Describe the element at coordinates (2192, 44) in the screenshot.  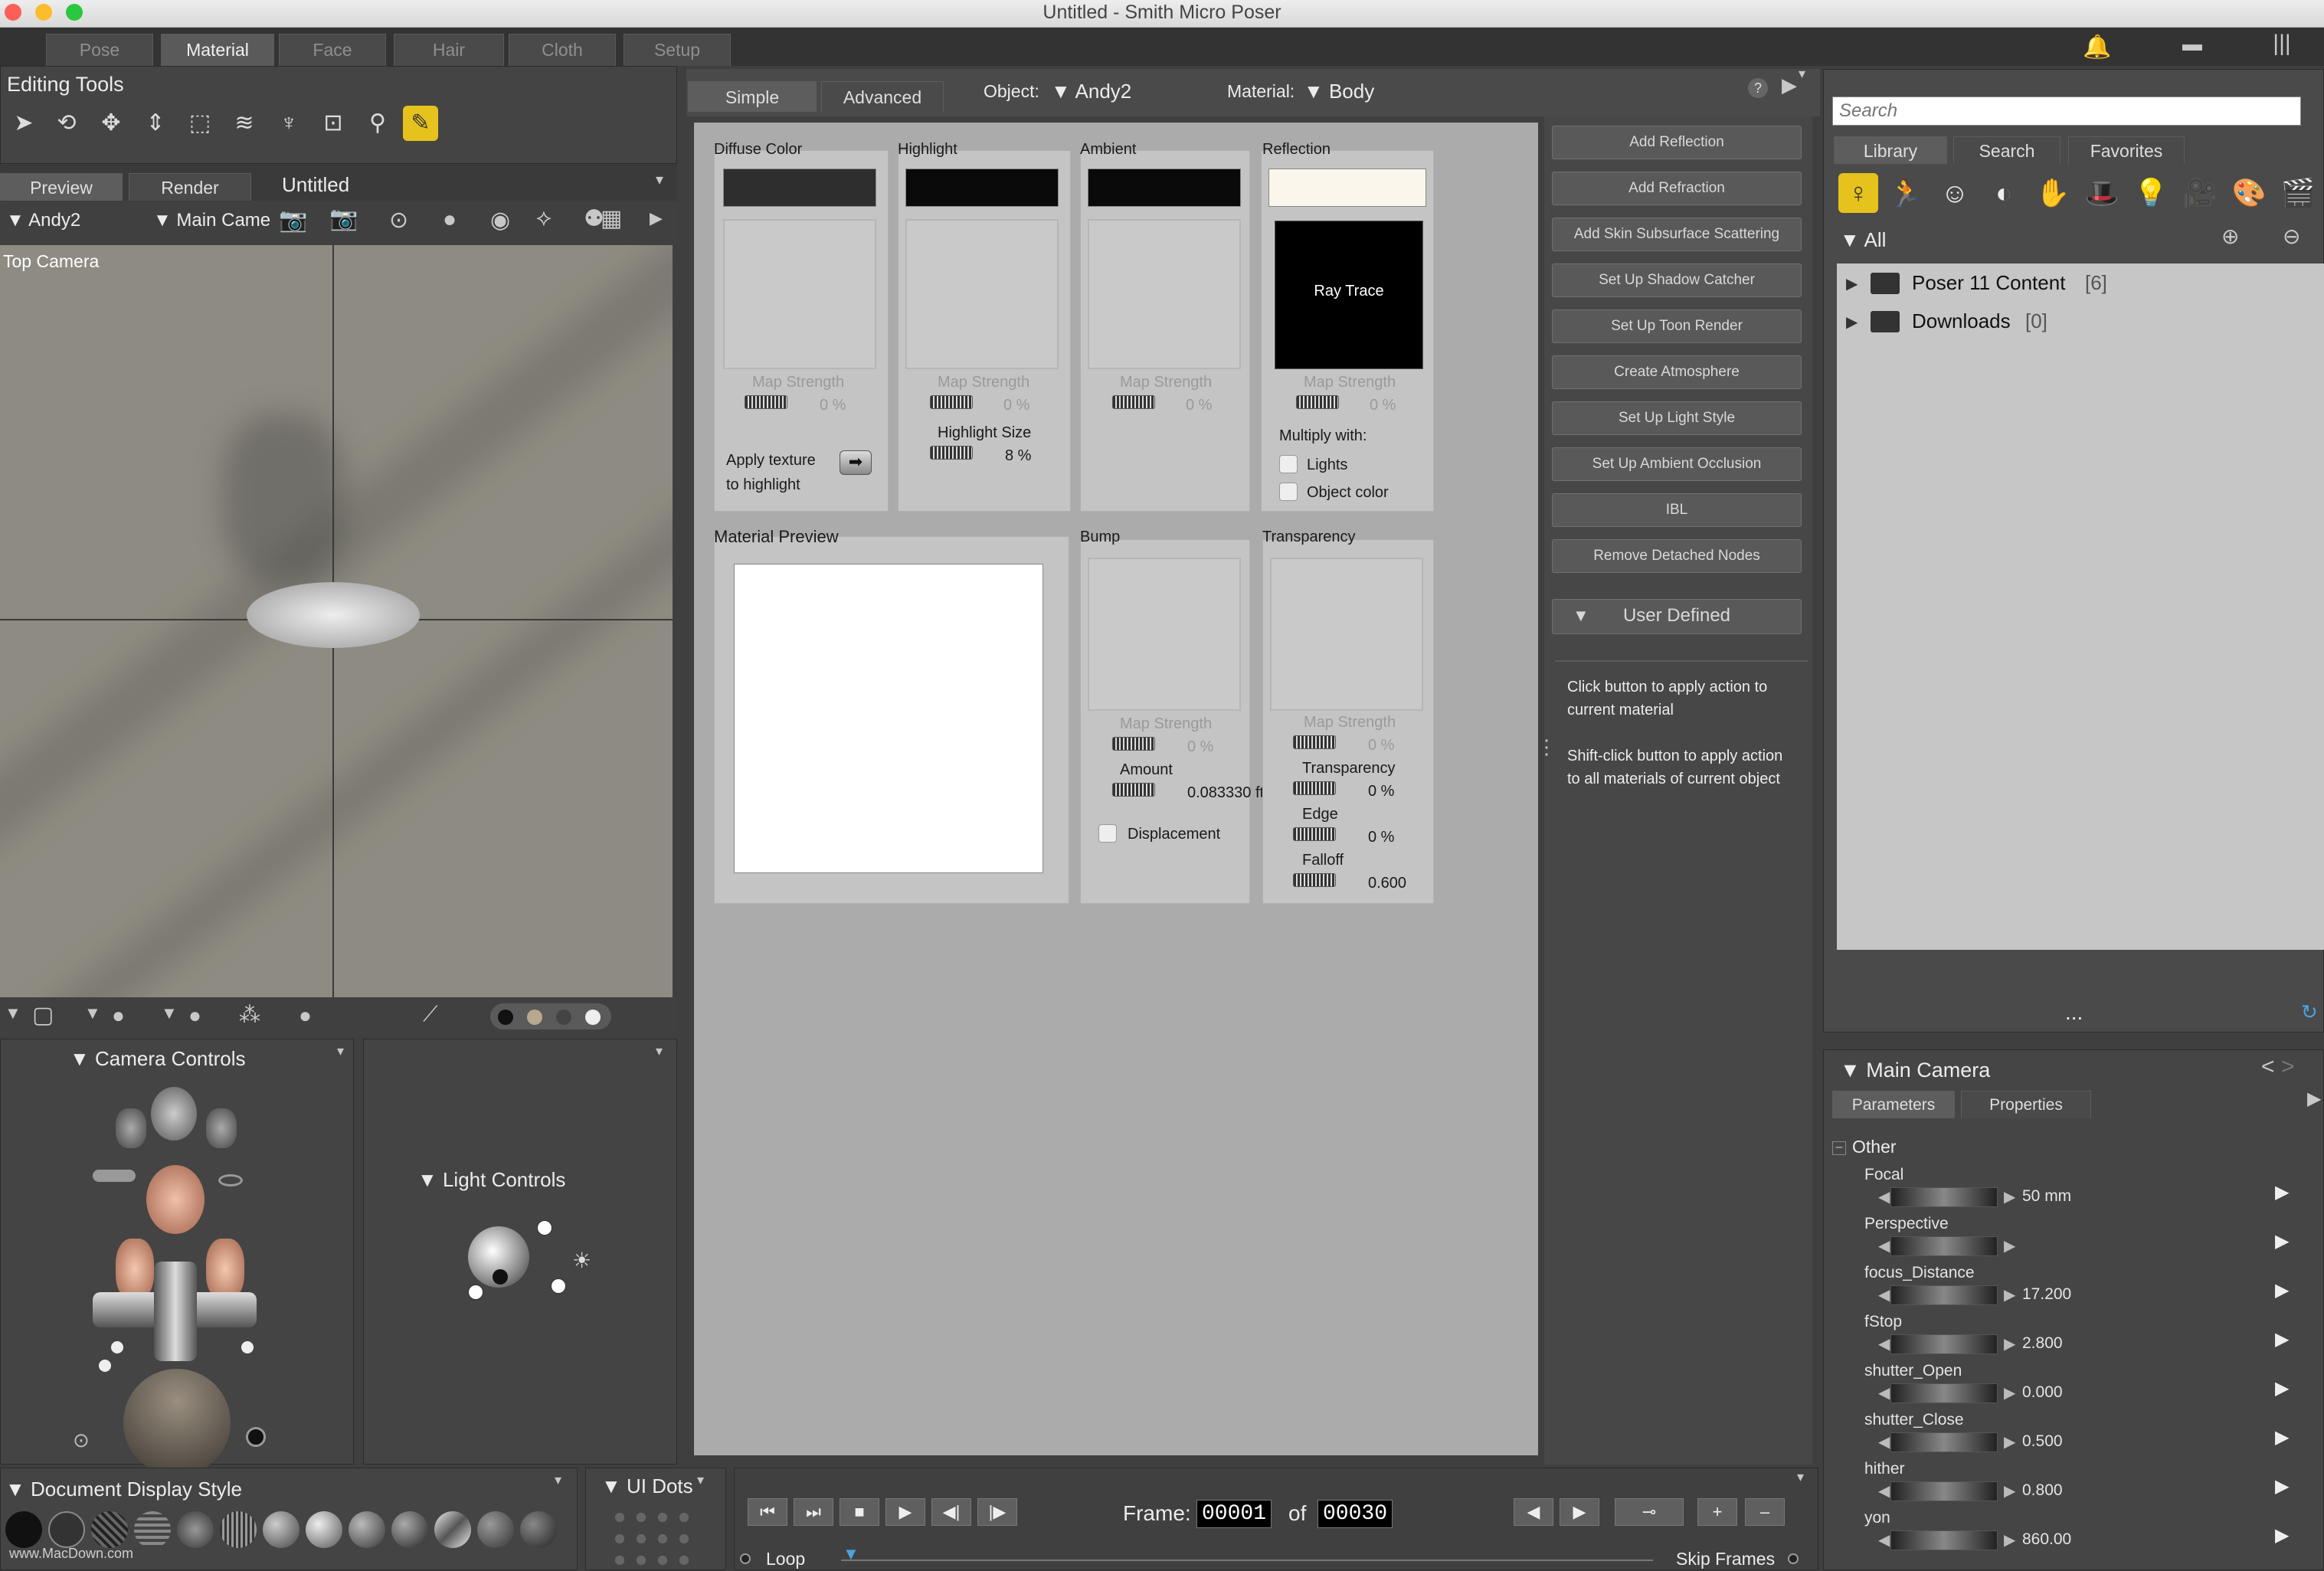
I see `chat-icon: ▬` at that location.